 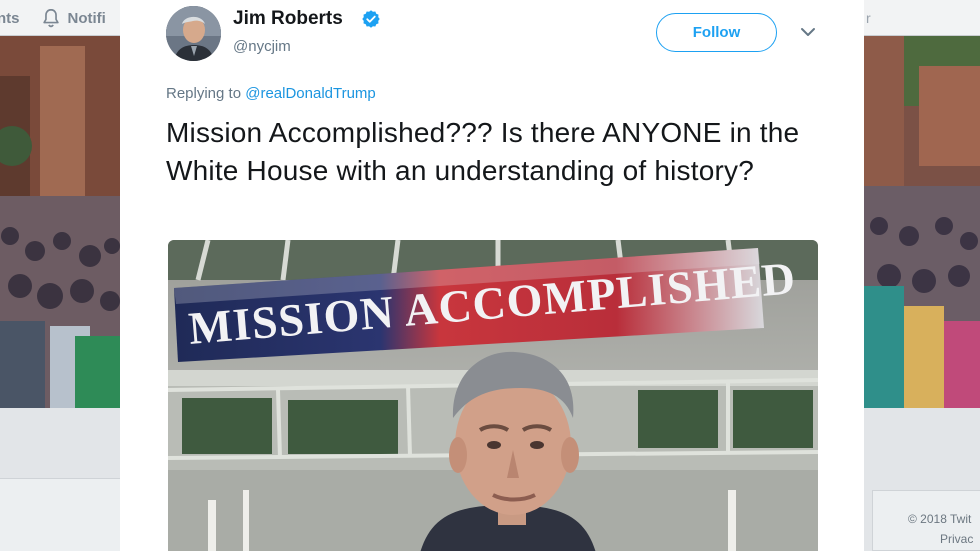 I want to click on nav-item-partial-label: nts, so click(x=10, y=18).